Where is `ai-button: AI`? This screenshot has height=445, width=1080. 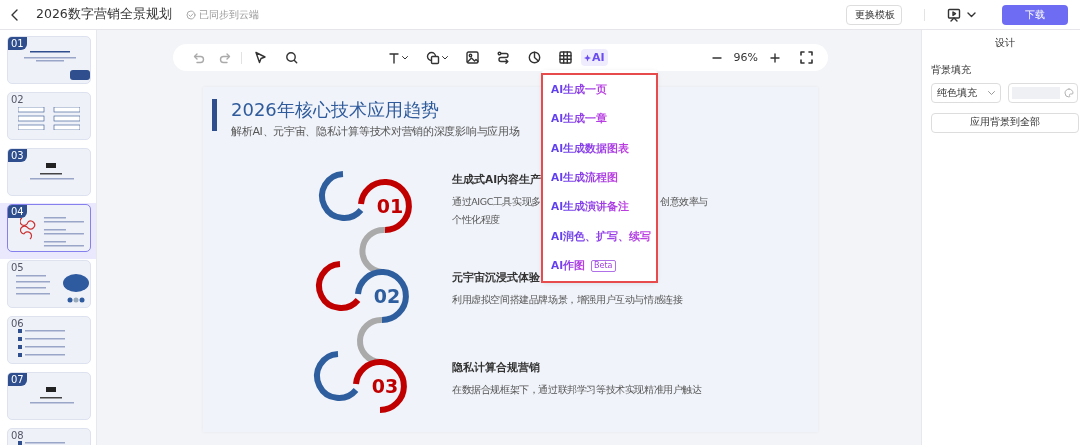 ai-button: AI is located at coordinates (594, 57).